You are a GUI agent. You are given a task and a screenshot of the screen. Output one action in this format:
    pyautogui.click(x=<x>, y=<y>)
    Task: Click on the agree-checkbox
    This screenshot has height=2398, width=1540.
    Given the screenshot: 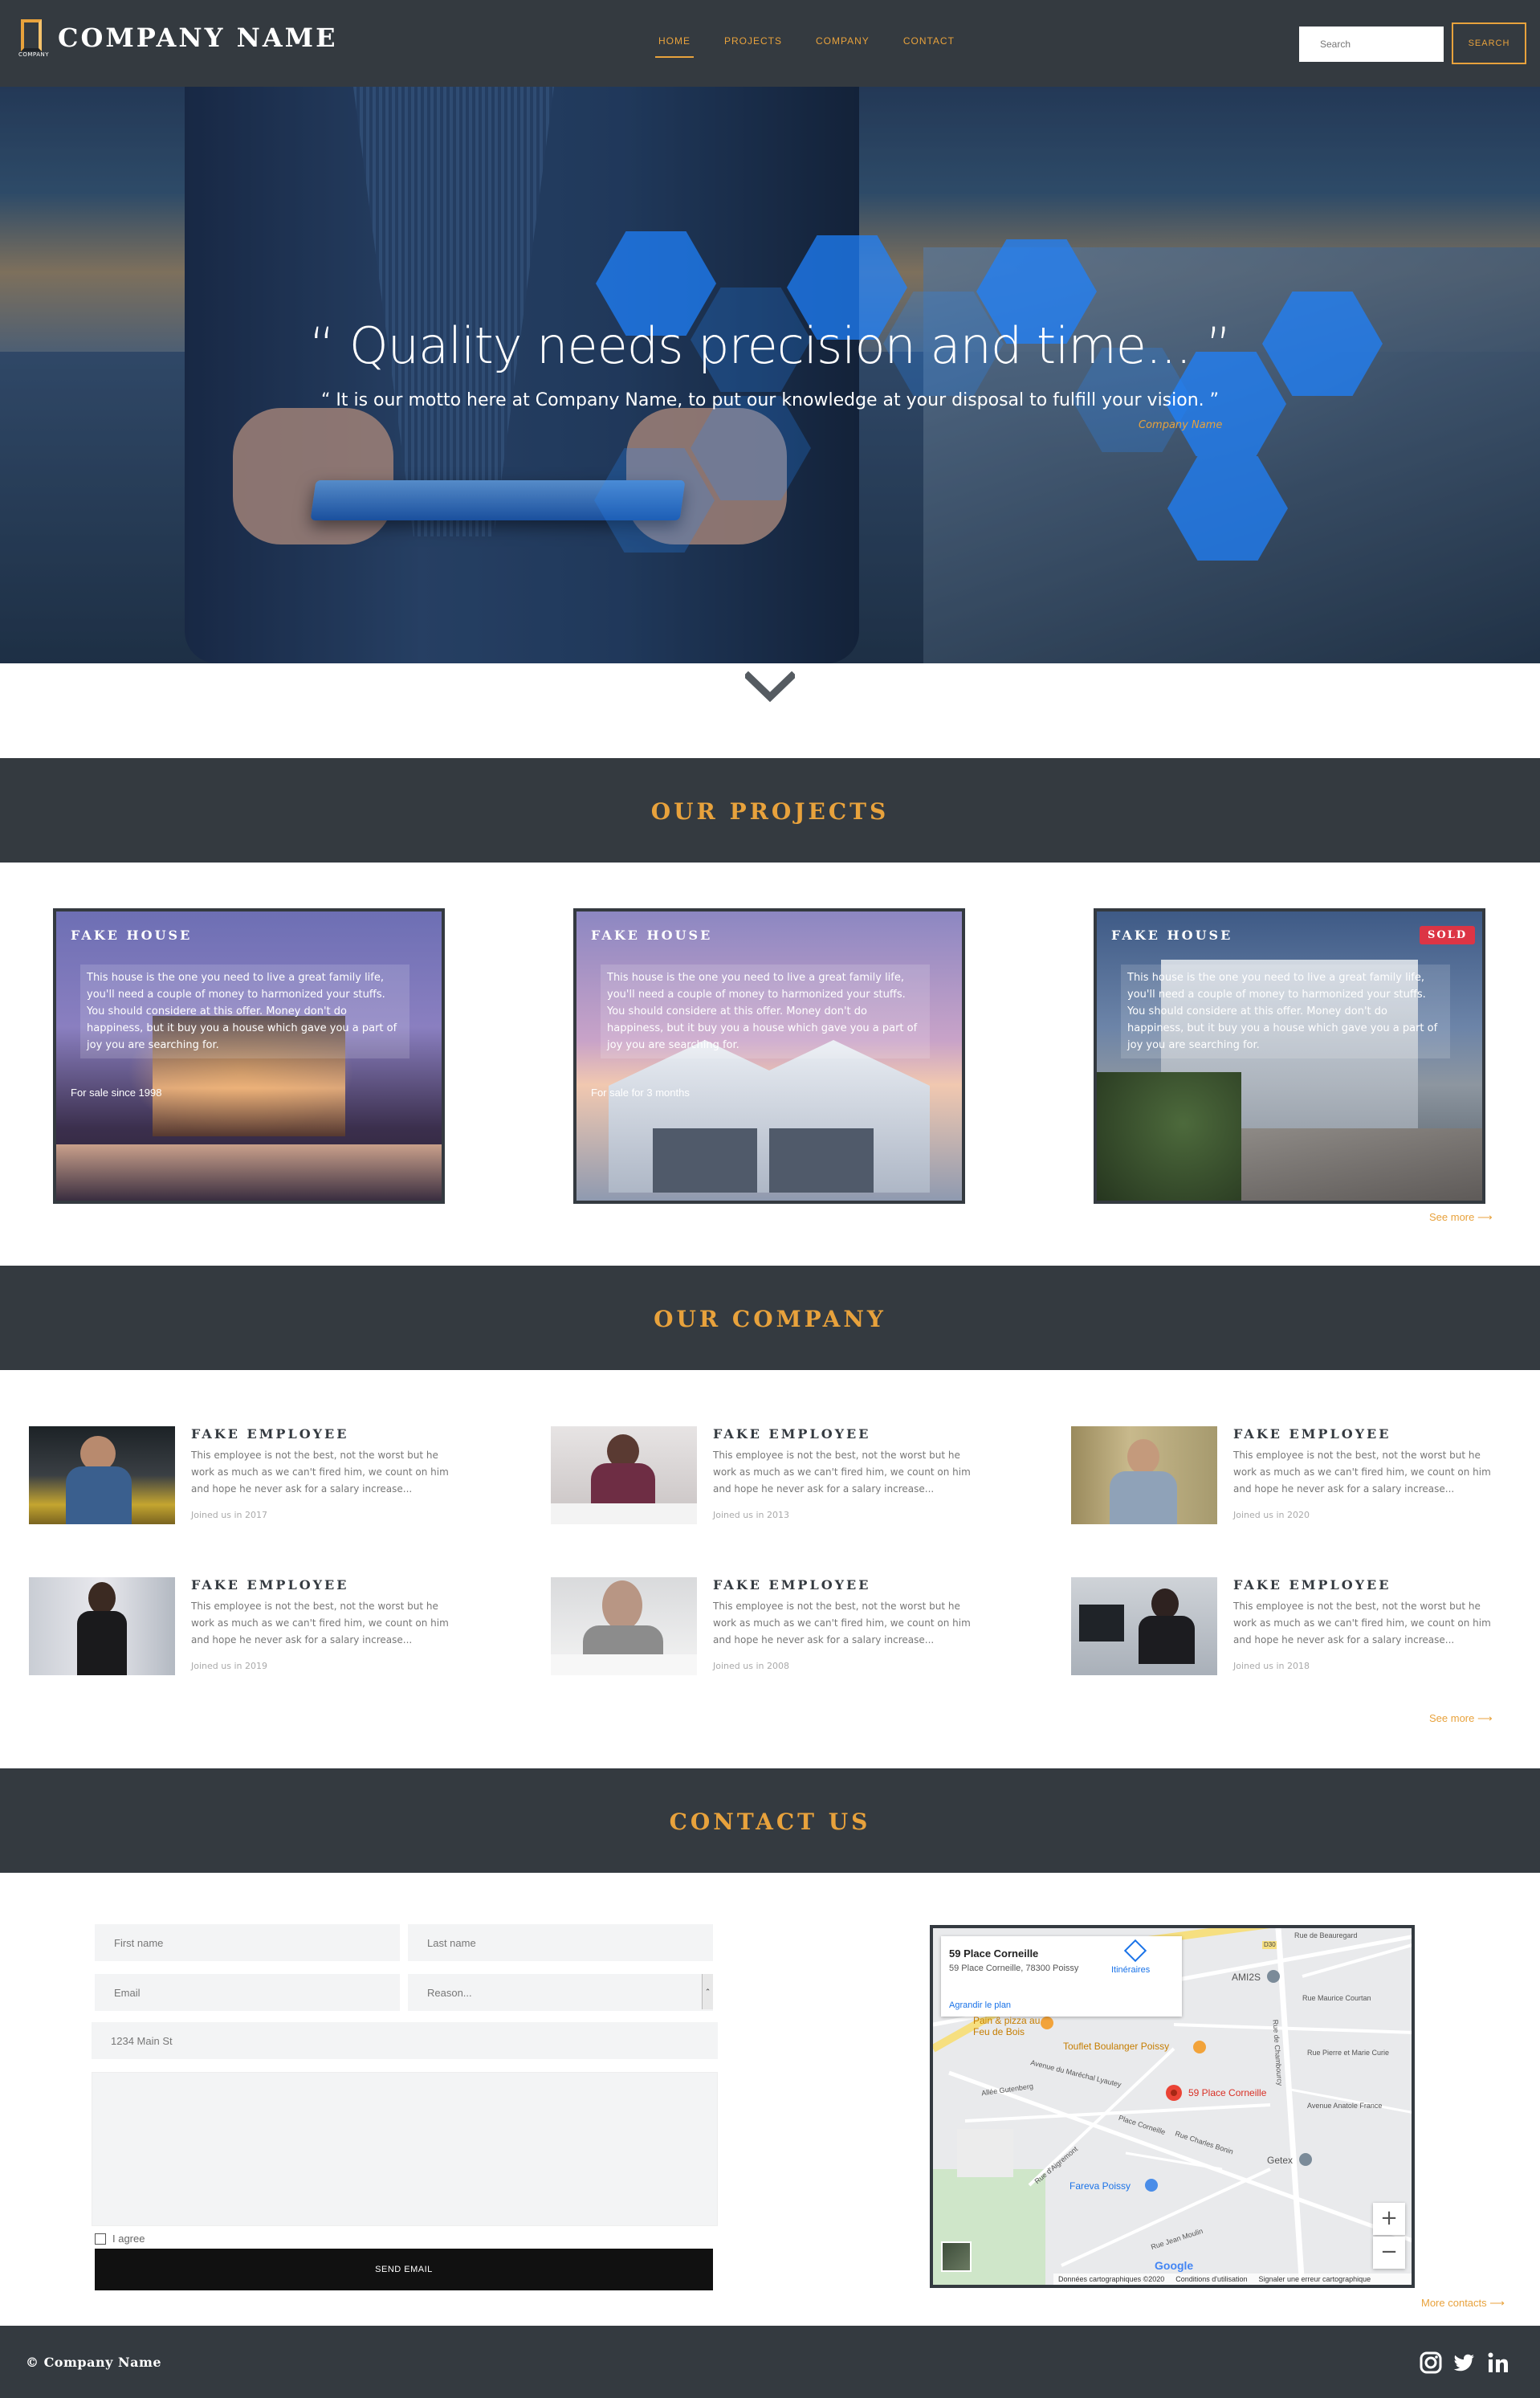 What is the action you would take?
    pyautogui.click(x=100, y=2239)
    